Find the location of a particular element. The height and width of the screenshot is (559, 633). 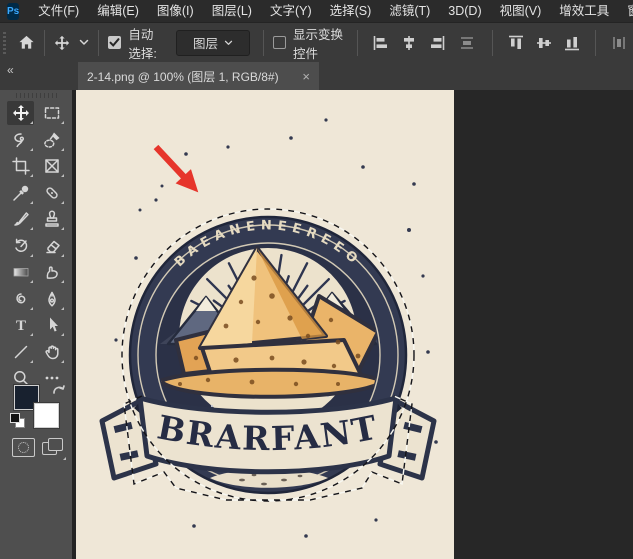

gradient-tool is located at coordinates (20, 272).